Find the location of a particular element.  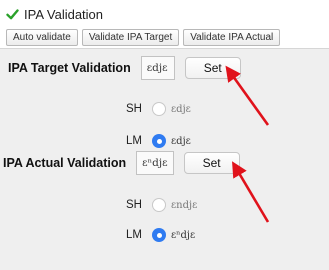

target-option-lm: LM ɛdjɛ is located at coordinates (151, 141).